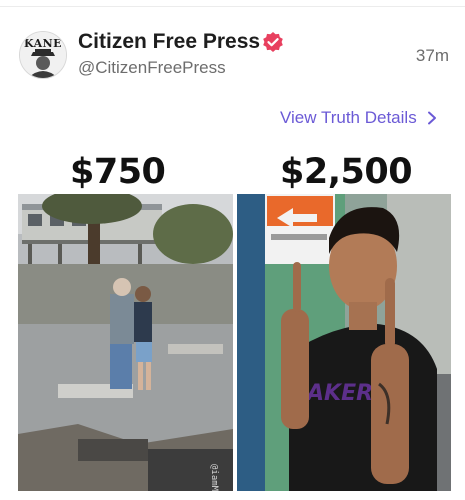  I want to click on view-truth-details-label: View Truth Details, so click(348, 117).